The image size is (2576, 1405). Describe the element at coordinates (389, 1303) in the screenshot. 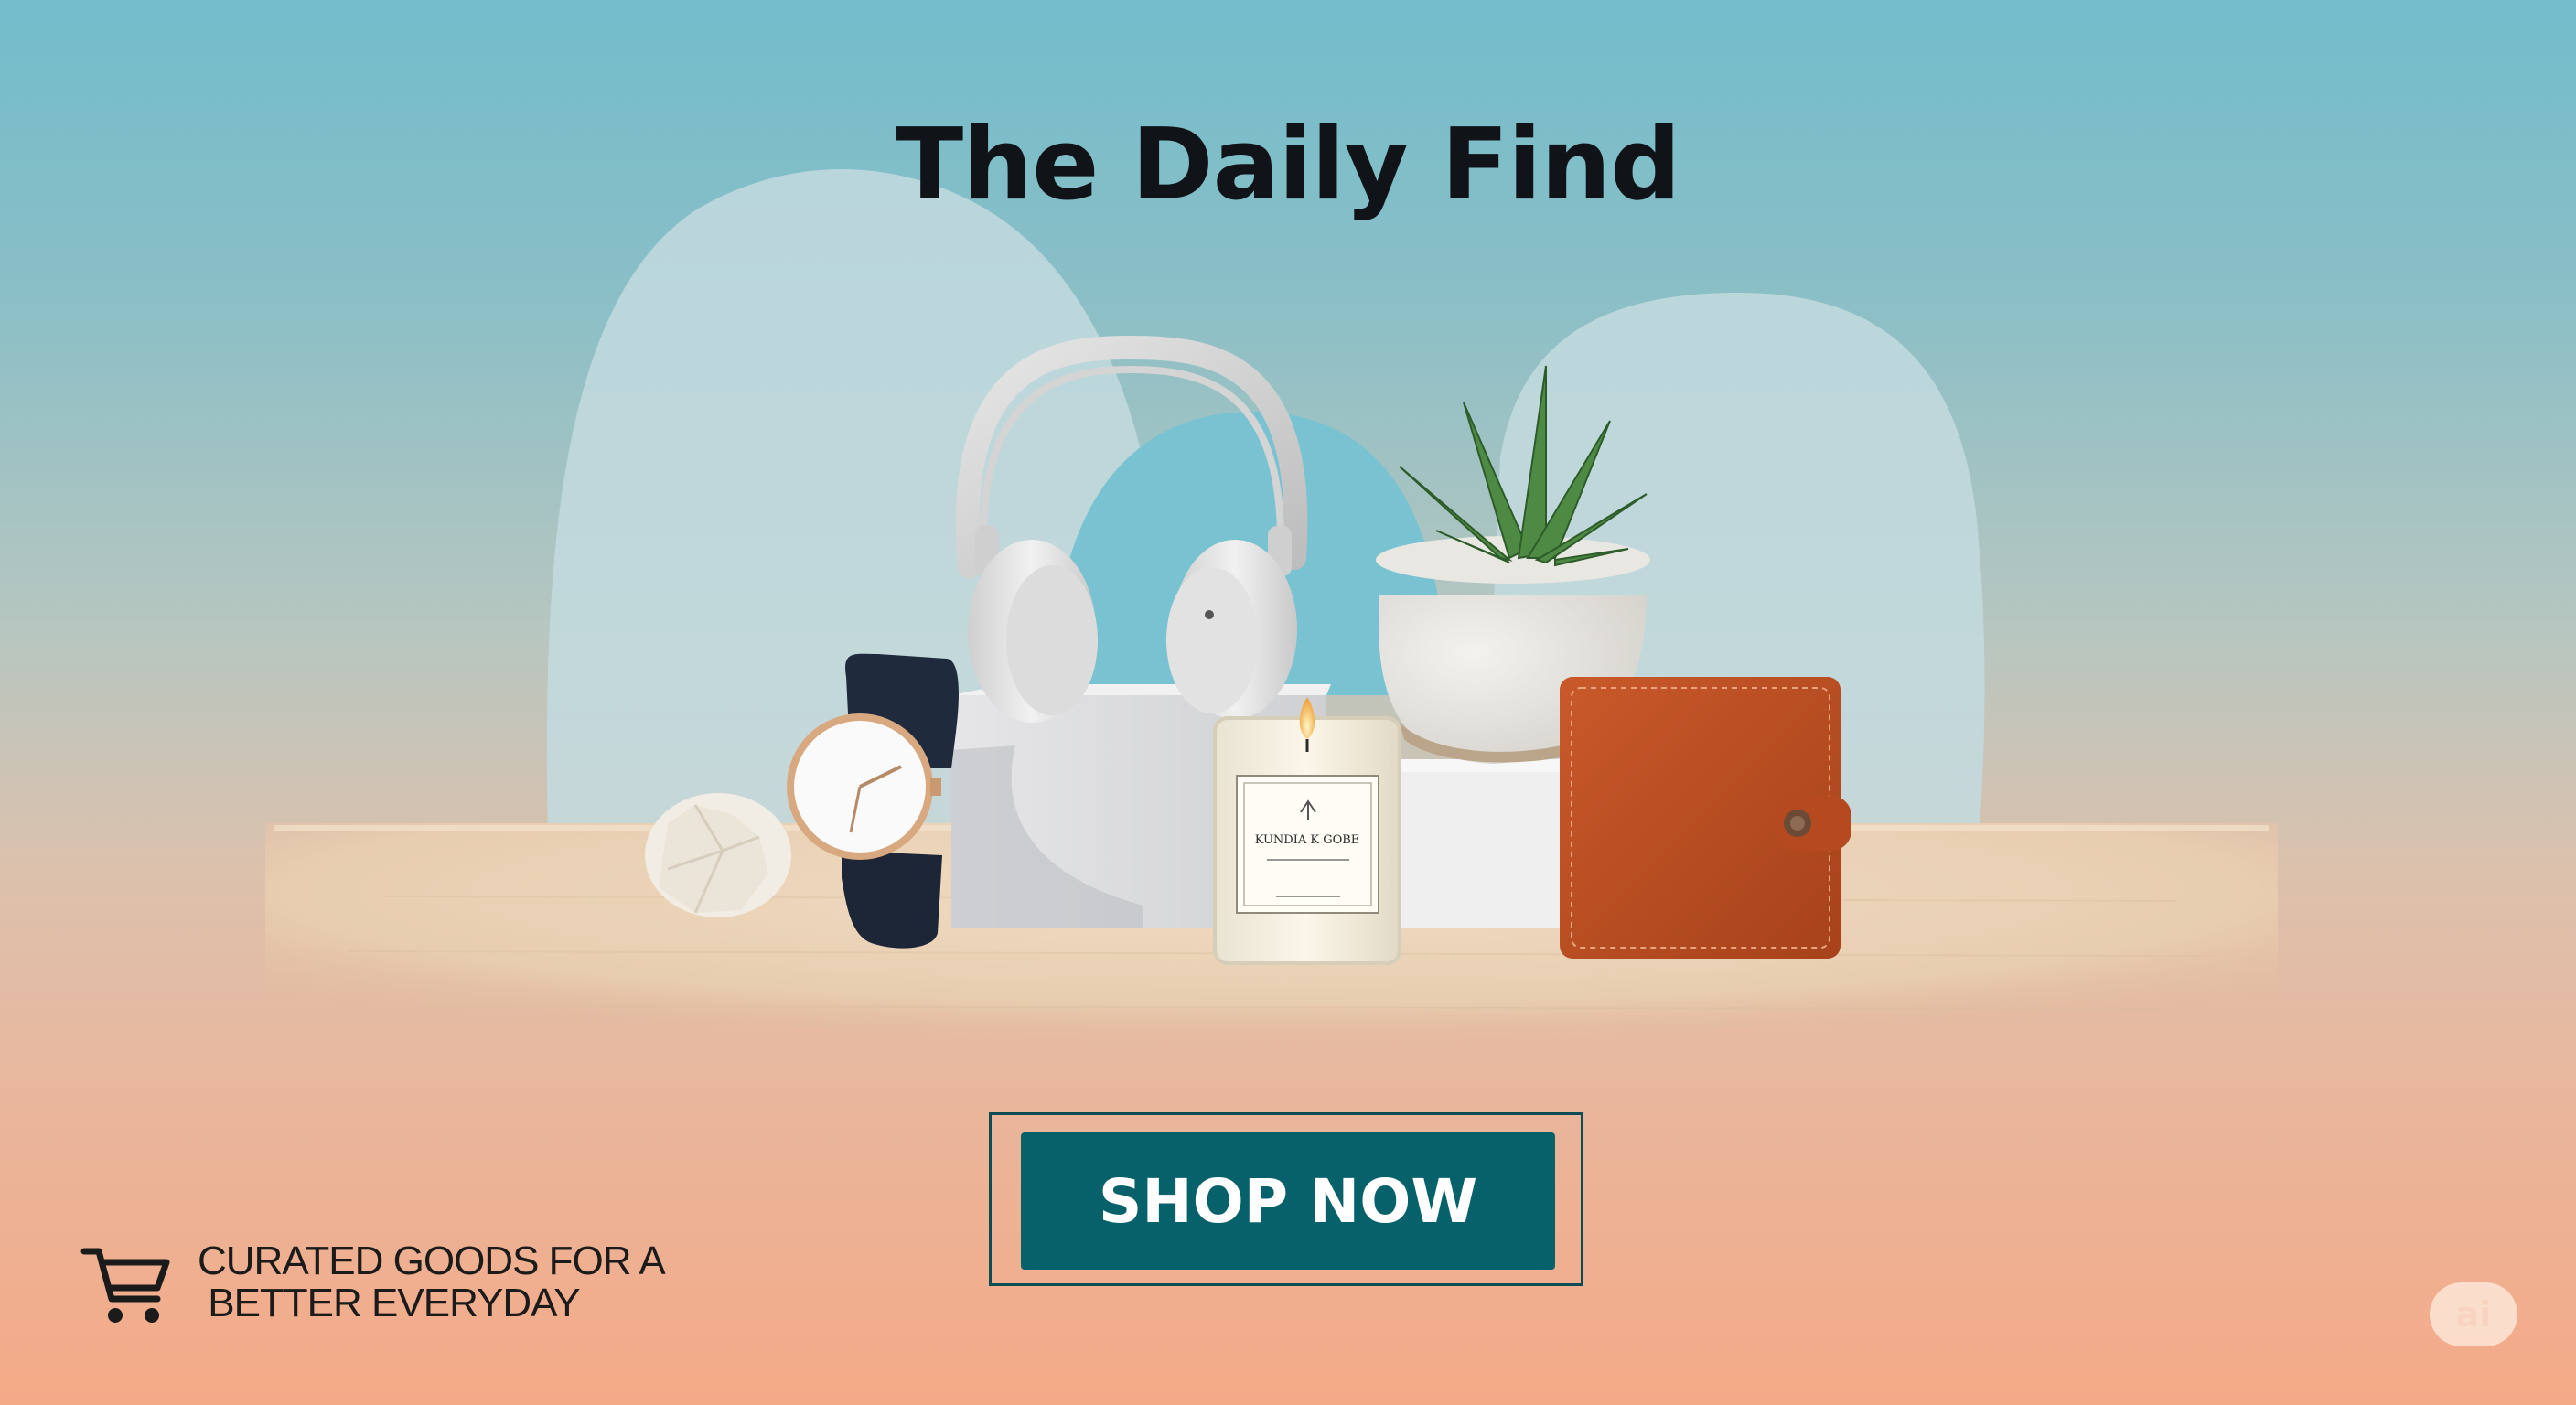

I see `tagline-line-2: BETTER EVERYDAY` at that location.